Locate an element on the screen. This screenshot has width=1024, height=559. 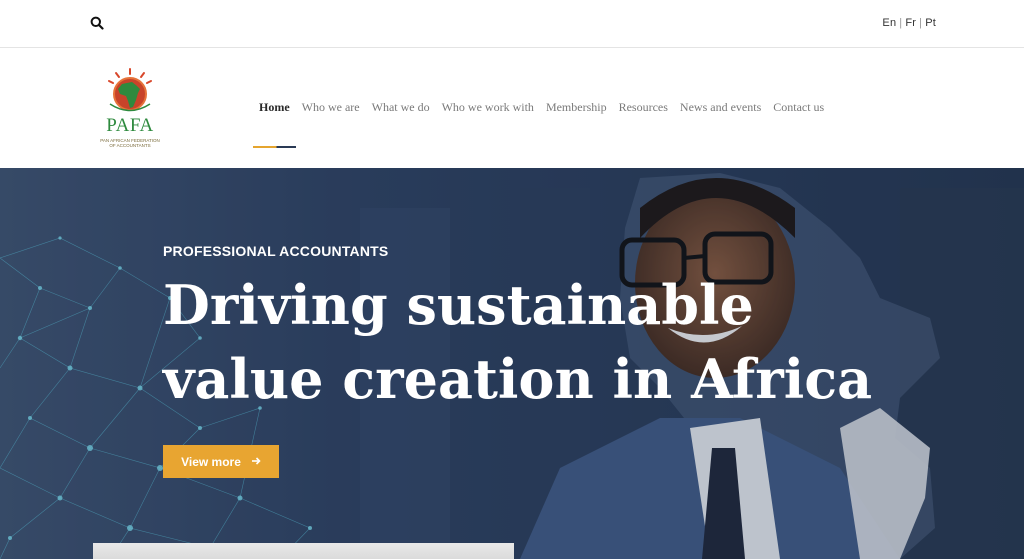
language-switcher: En | Fr | Pt is located at coordinates (909, 23).